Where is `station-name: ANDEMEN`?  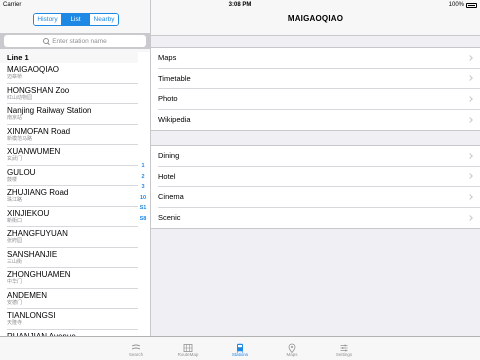 station-name: ANDEMEN is located at coordinates (27, 295).